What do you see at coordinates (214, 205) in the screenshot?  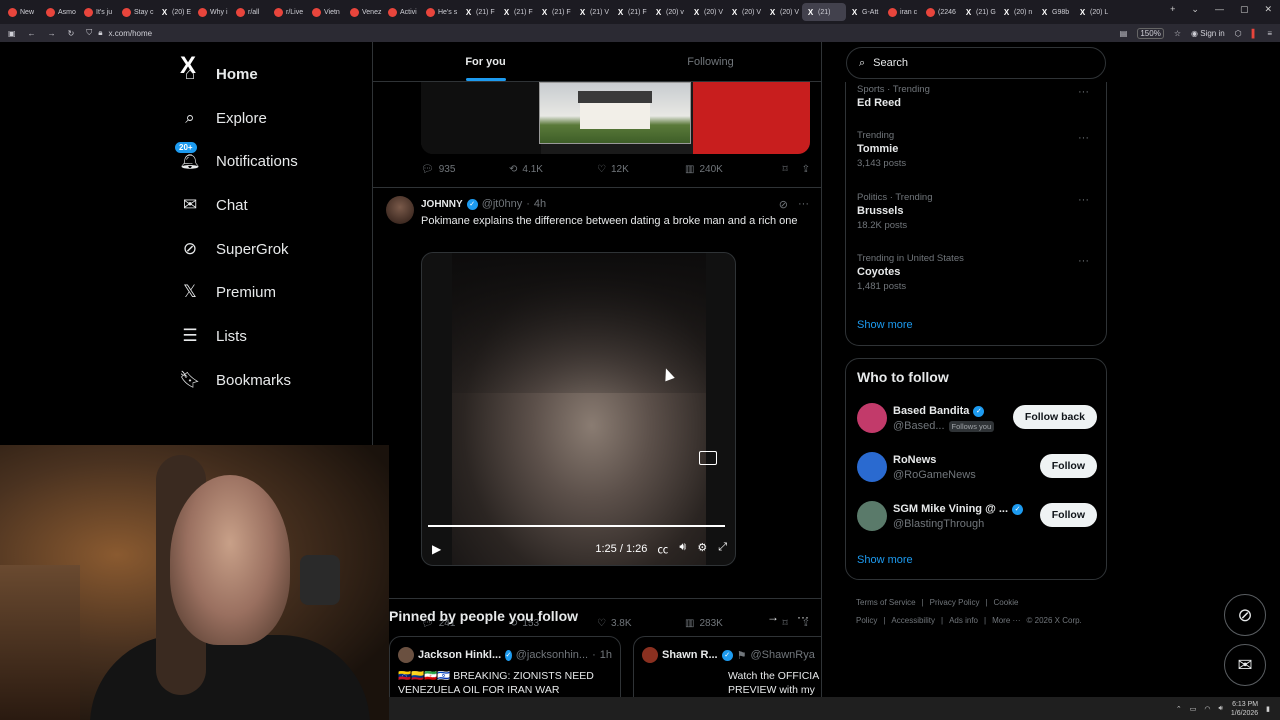 I see `sidebar-item-chat: ✉ Chat` at bounding box center [214, 205].